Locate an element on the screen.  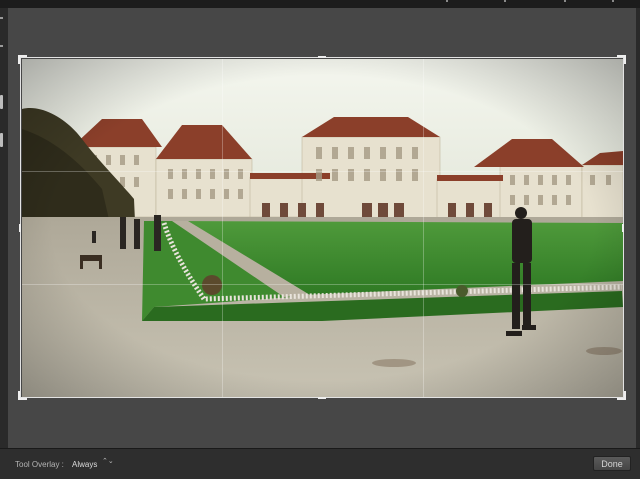
bottom-toolbar: Tool Overlay : Always ⌃⌄ Done is located at coordinates (320, 463).